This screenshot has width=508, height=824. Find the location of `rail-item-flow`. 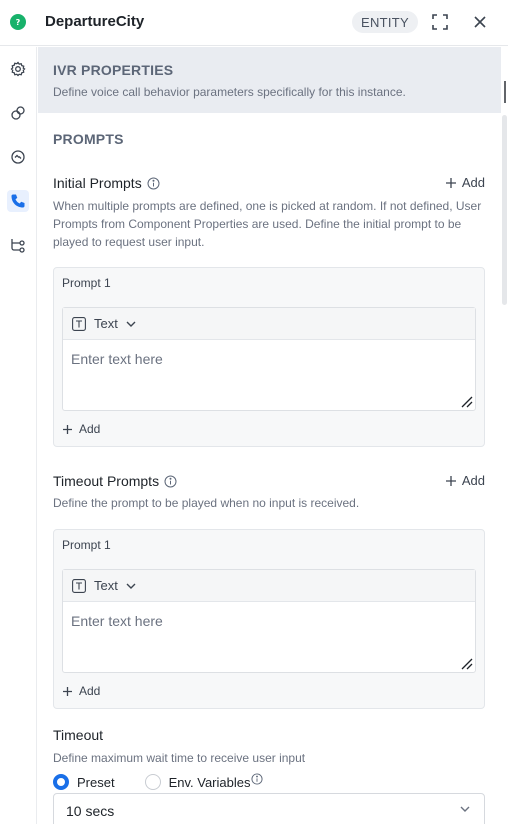

rail-item-flow is located at coordinates (18, 245).